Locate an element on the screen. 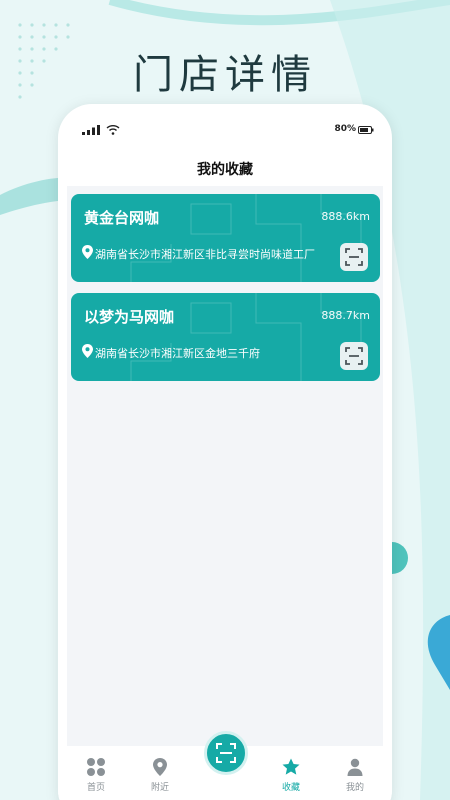  wifi-icon is located at coordinates (113, 130).